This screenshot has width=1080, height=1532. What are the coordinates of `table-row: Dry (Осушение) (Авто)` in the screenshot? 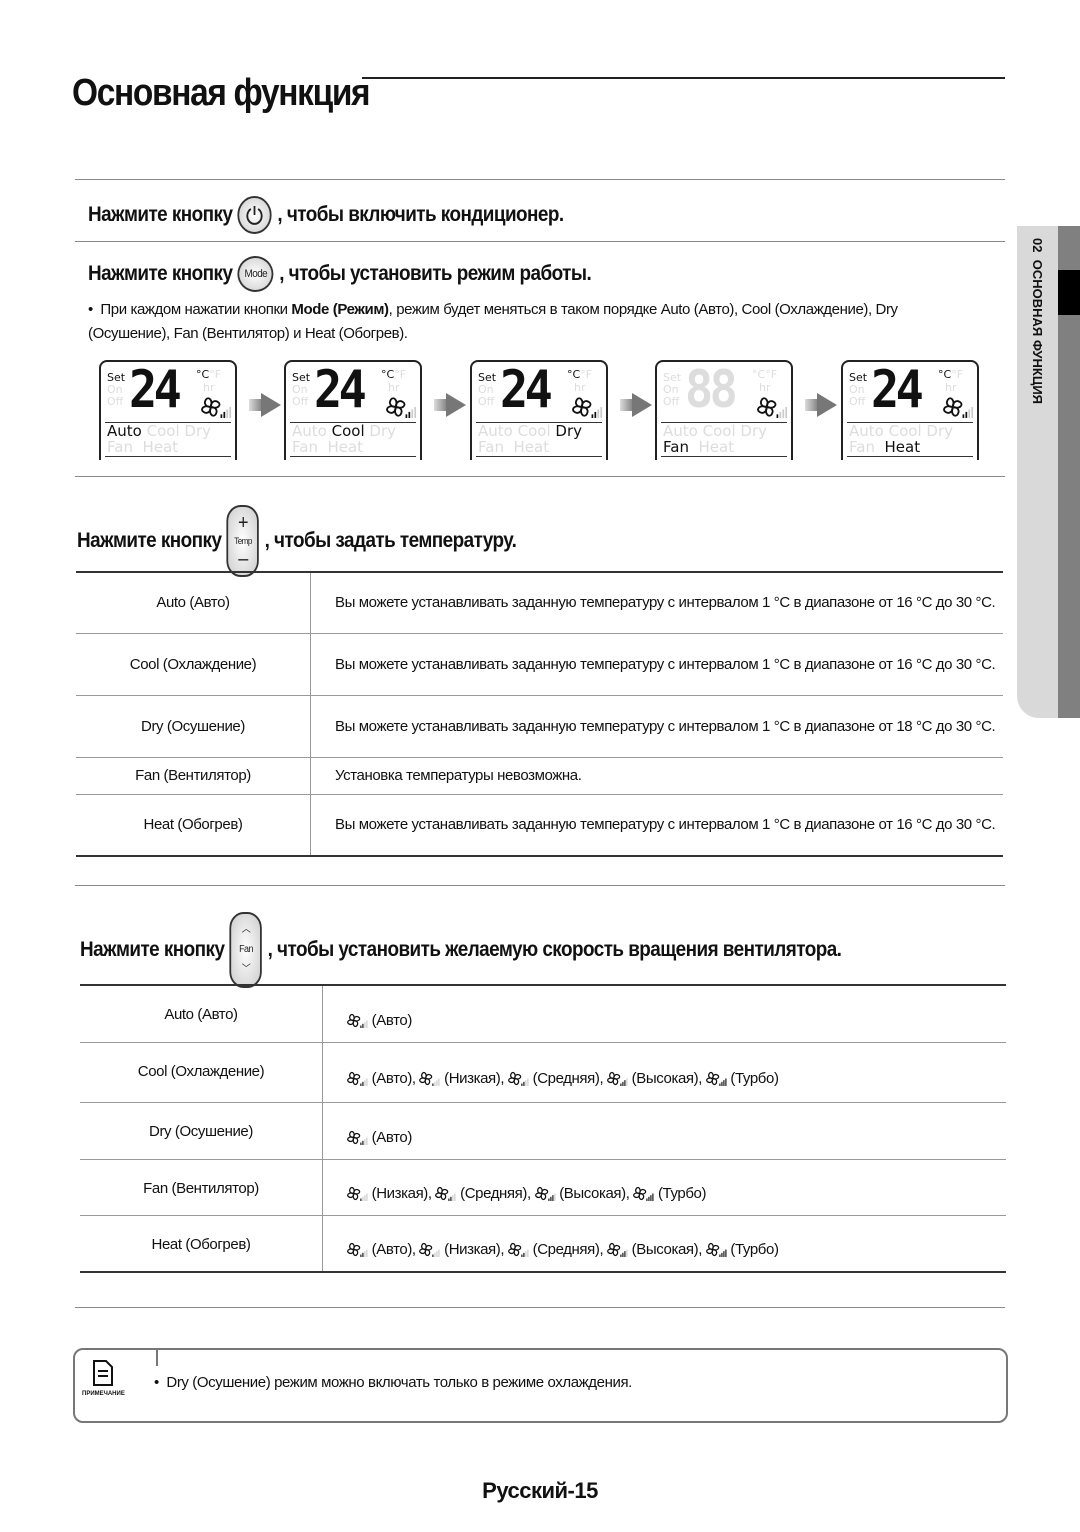 It's located at (543, 1131).